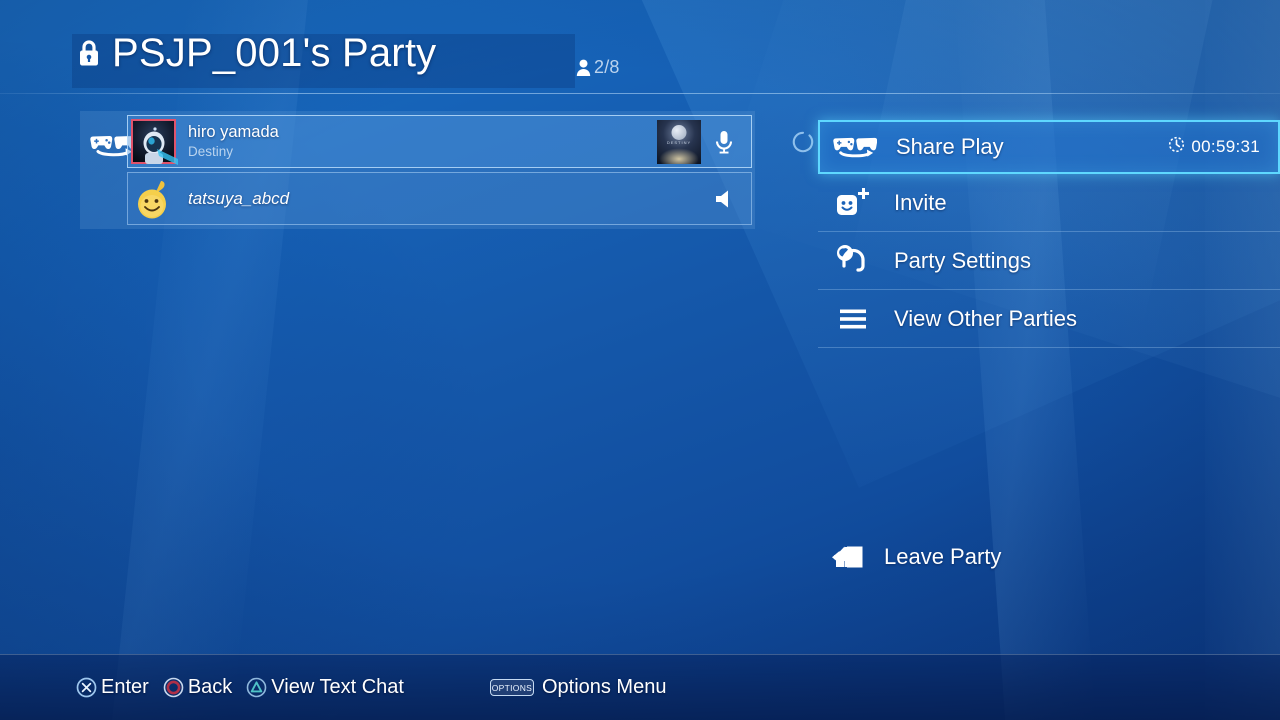 The height and width of the screenshot is (720, 1280). I want to click on invite-add-friend-icon, so click(853, 203).